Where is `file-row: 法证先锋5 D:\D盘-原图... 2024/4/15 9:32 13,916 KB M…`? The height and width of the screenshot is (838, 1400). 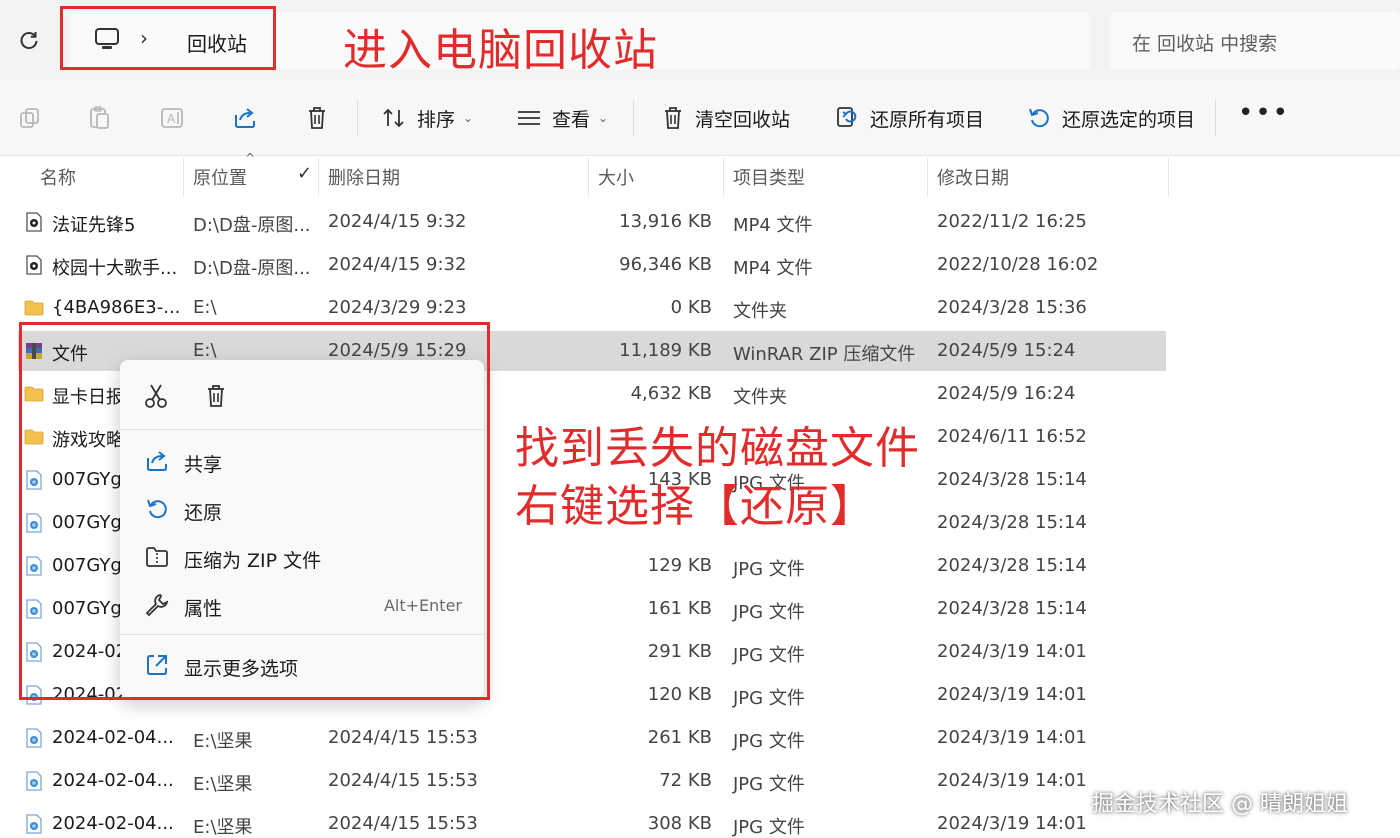
file-row: 法证先锋5 D:\D盘-原图... 2024/4/15 9:32 13,916 KB M… is located at coordinates (592, 222).